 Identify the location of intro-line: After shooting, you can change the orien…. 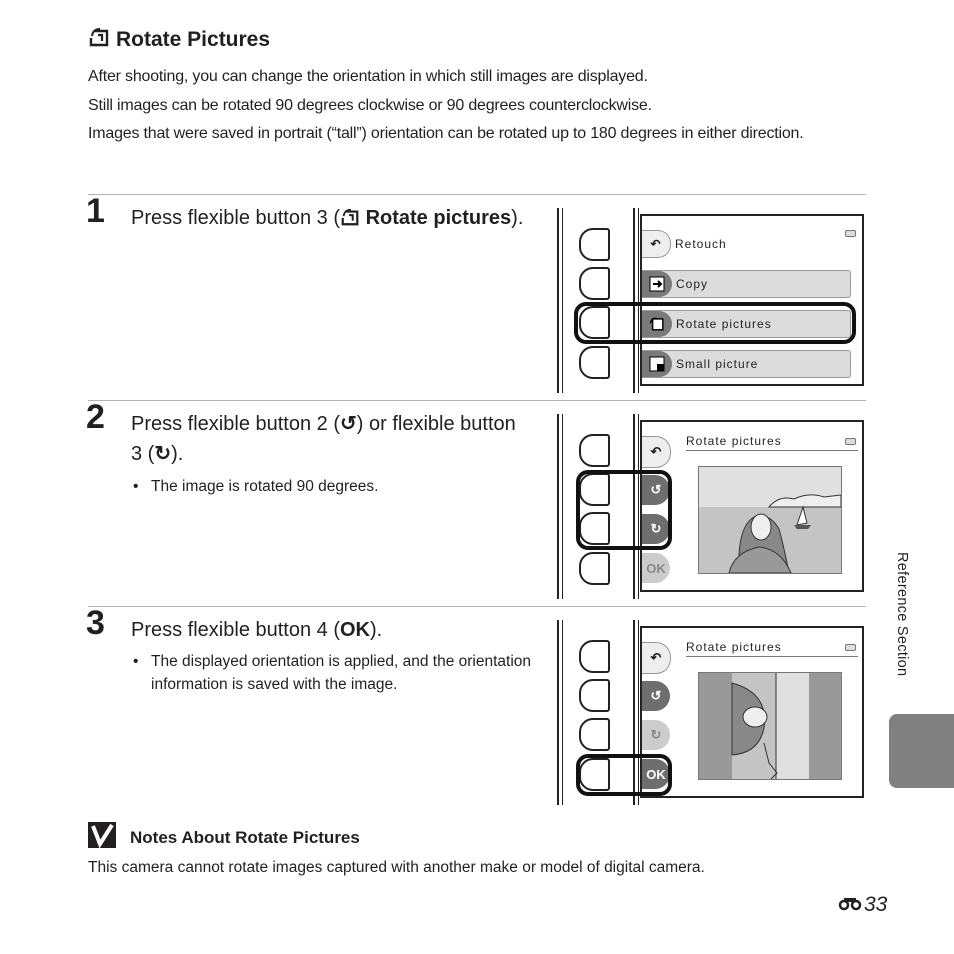
(368, 76).